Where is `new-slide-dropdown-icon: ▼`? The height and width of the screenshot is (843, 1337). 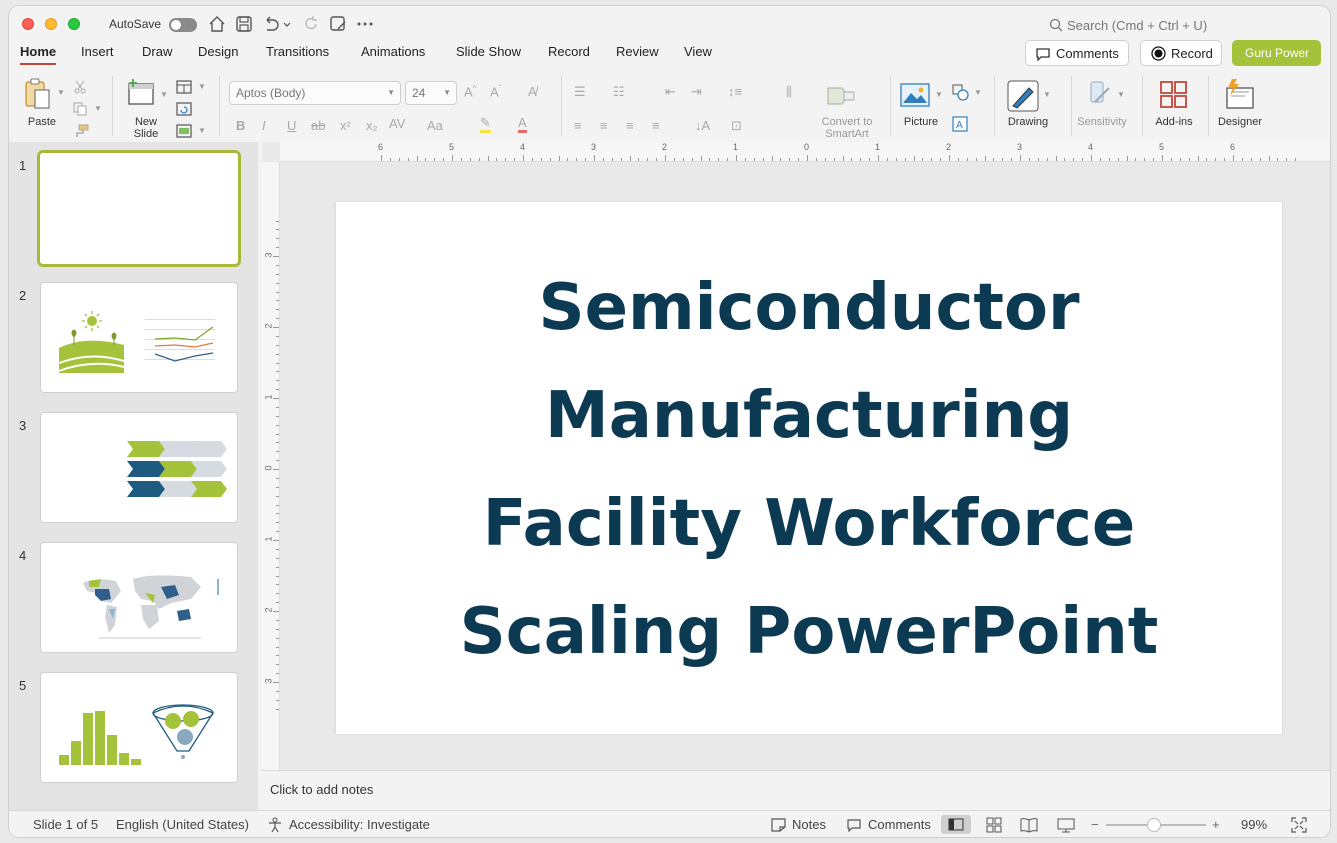 new-slide-dropdown-icon: ▼ is located at coordinates (164, 94).